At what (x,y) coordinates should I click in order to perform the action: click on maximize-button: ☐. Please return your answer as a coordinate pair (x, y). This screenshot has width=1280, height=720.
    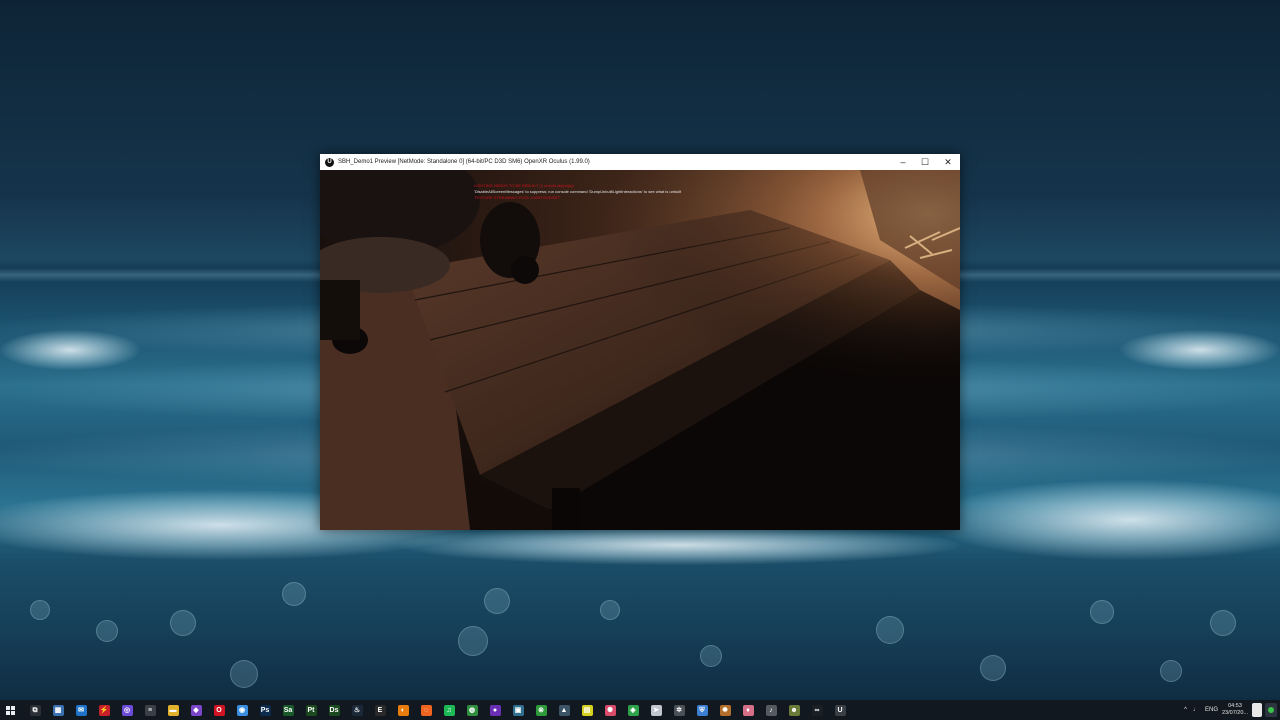
    Looking at the image, I should click on (925, 162).